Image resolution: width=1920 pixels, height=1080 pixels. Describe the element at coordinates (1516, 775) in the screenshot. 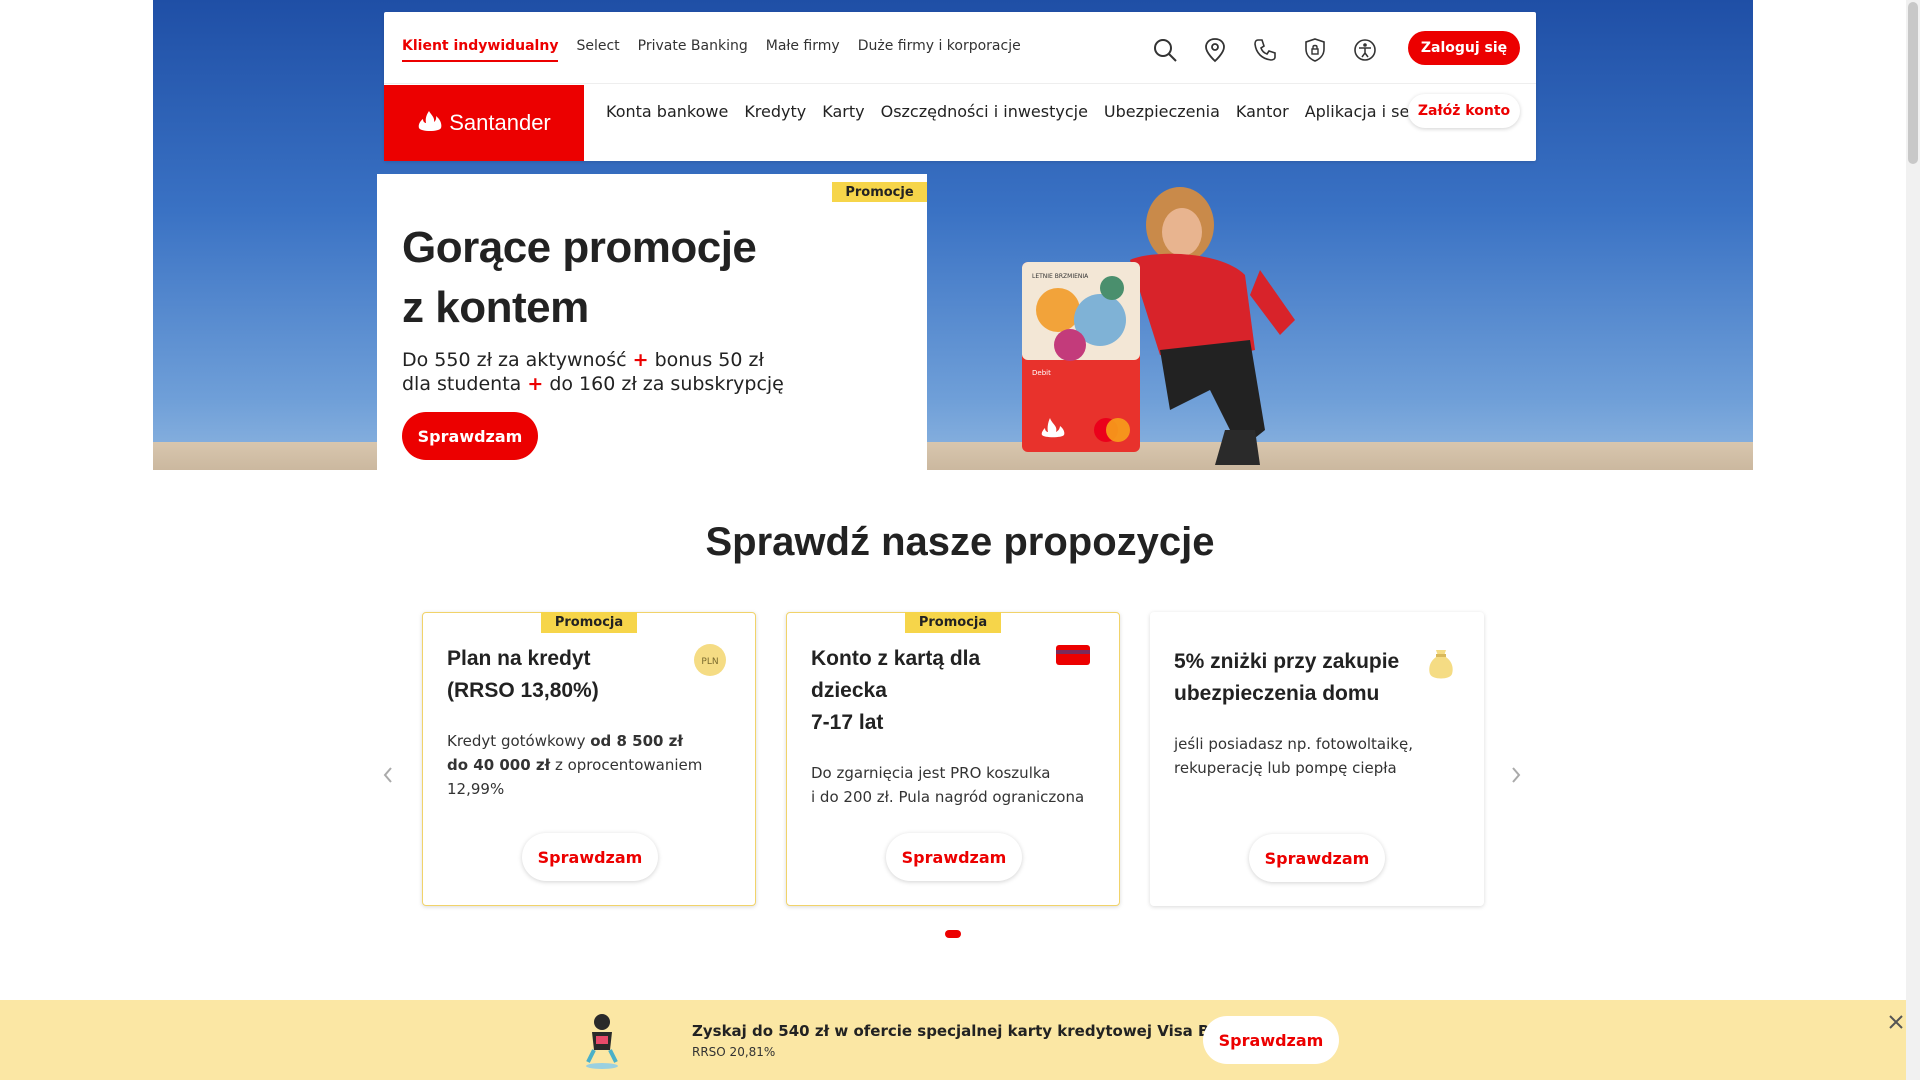

I see `chevron-right-icon` at that location.